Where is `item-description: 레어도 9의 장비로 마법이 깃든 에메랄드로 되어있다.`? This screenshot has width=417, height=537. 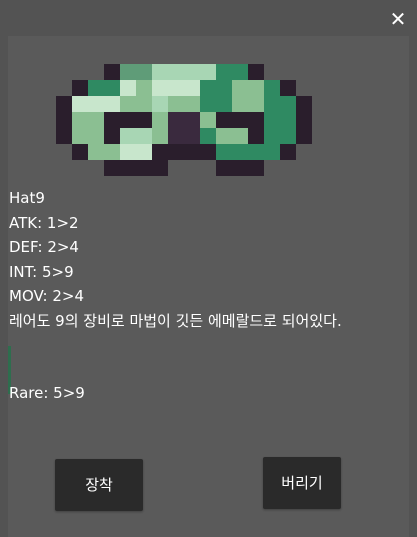 item-description: 레어도 9의 장비로 마법이 깃든 에메랄드로 되어있다. is located at coordinates (175, 320).